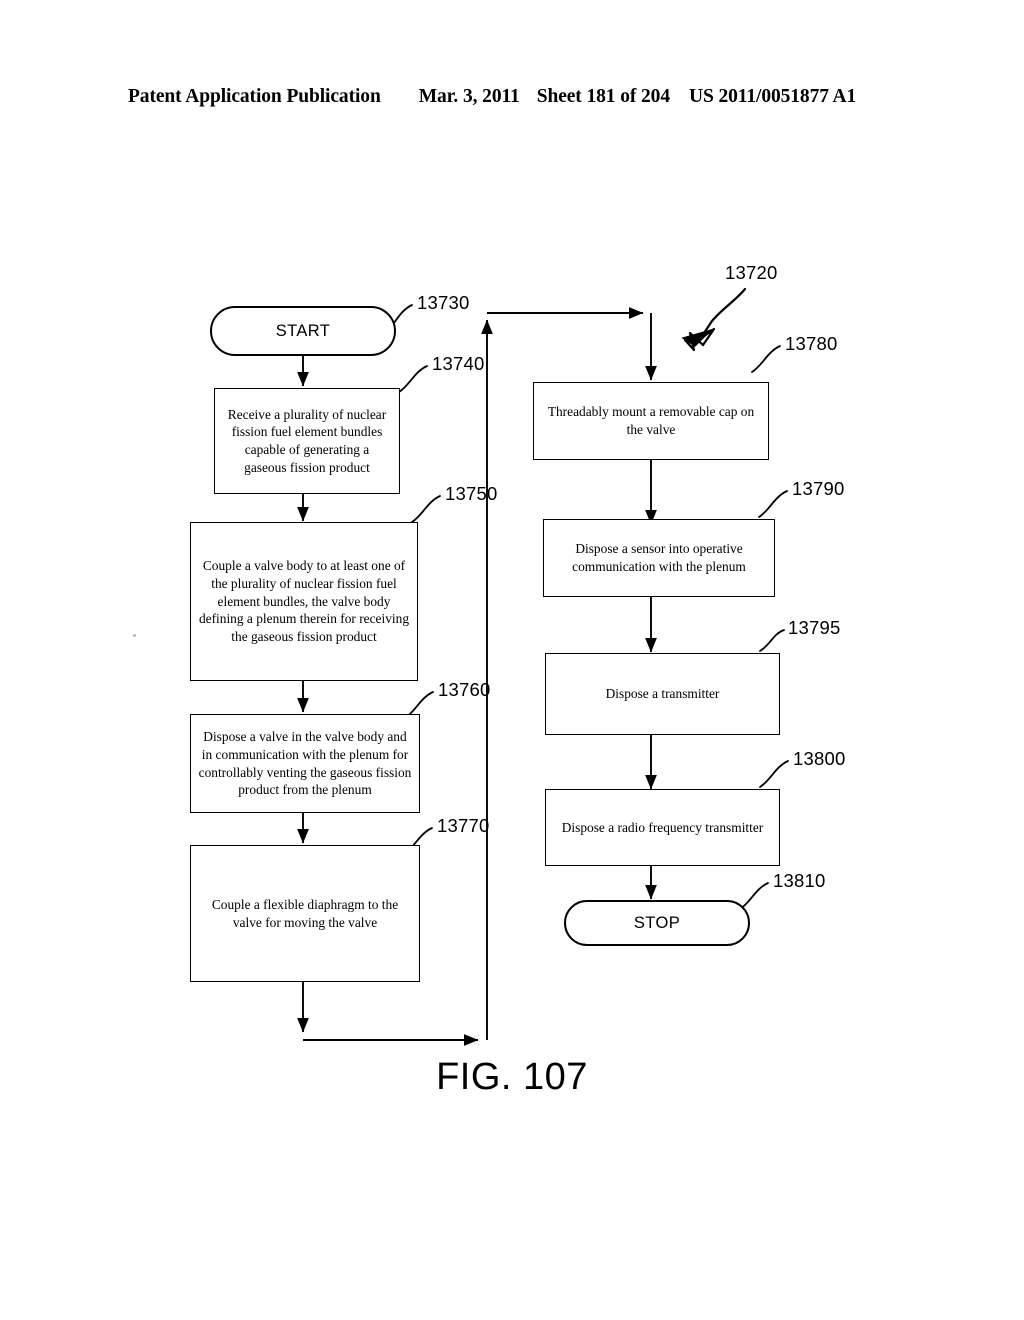 Image resolution: width=1024 pixels, height=1320 pixels. I want to click on refnum-13750: 13750, so click(471, 493).